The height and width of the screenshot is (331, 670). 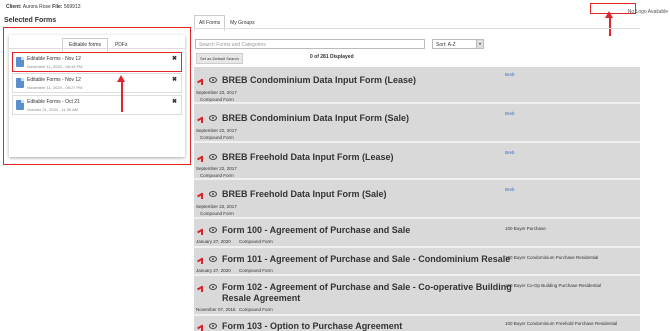 What do you see at coordinates (72, 7) in the screenshot?
I see `file-number: 569913` at bounding box center [72, 7].